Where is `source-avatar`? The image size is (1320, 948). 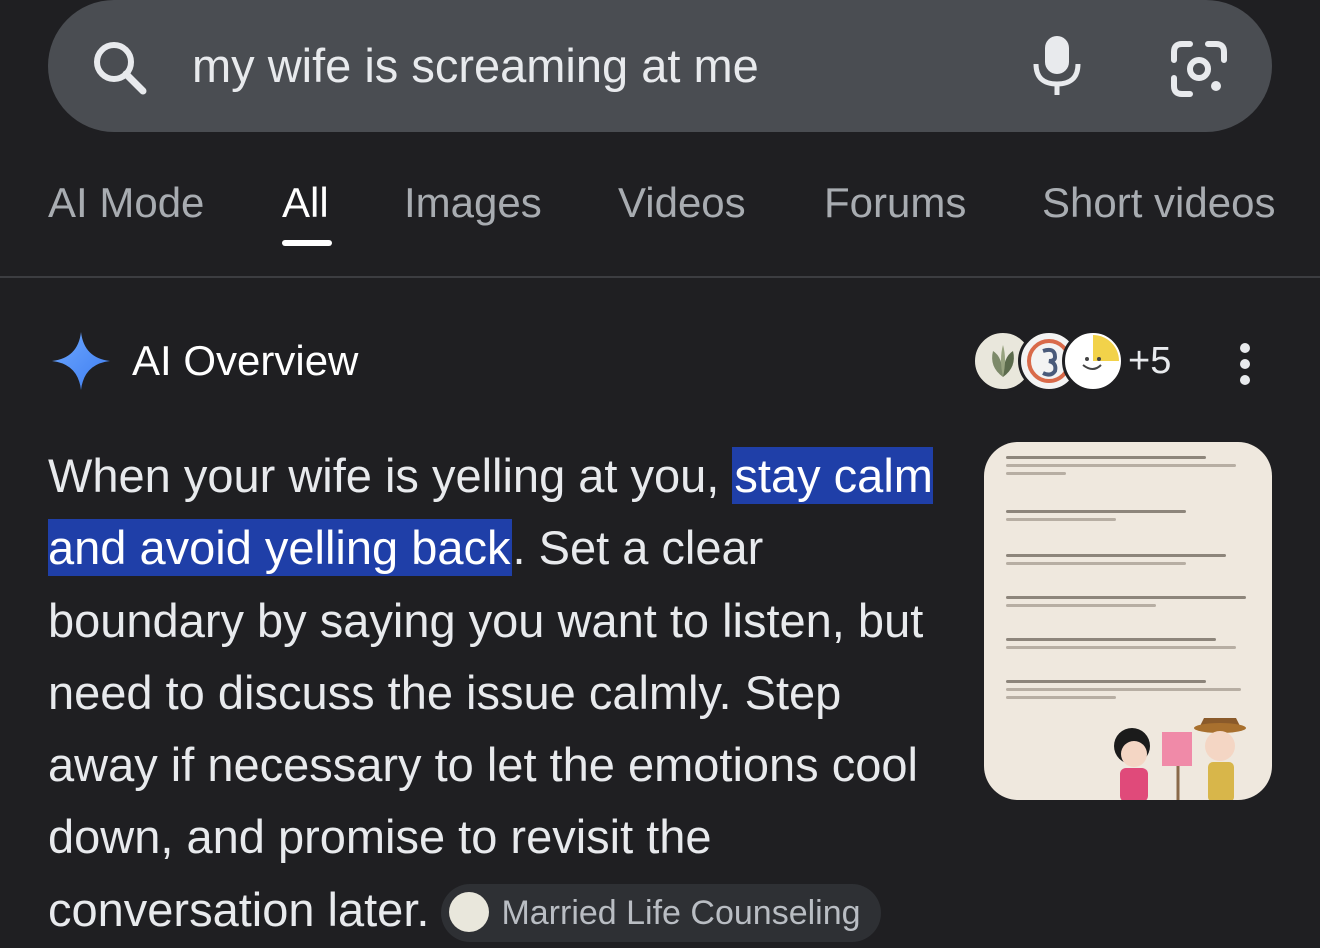 source-avatar is located at coordinates (1093, 361).